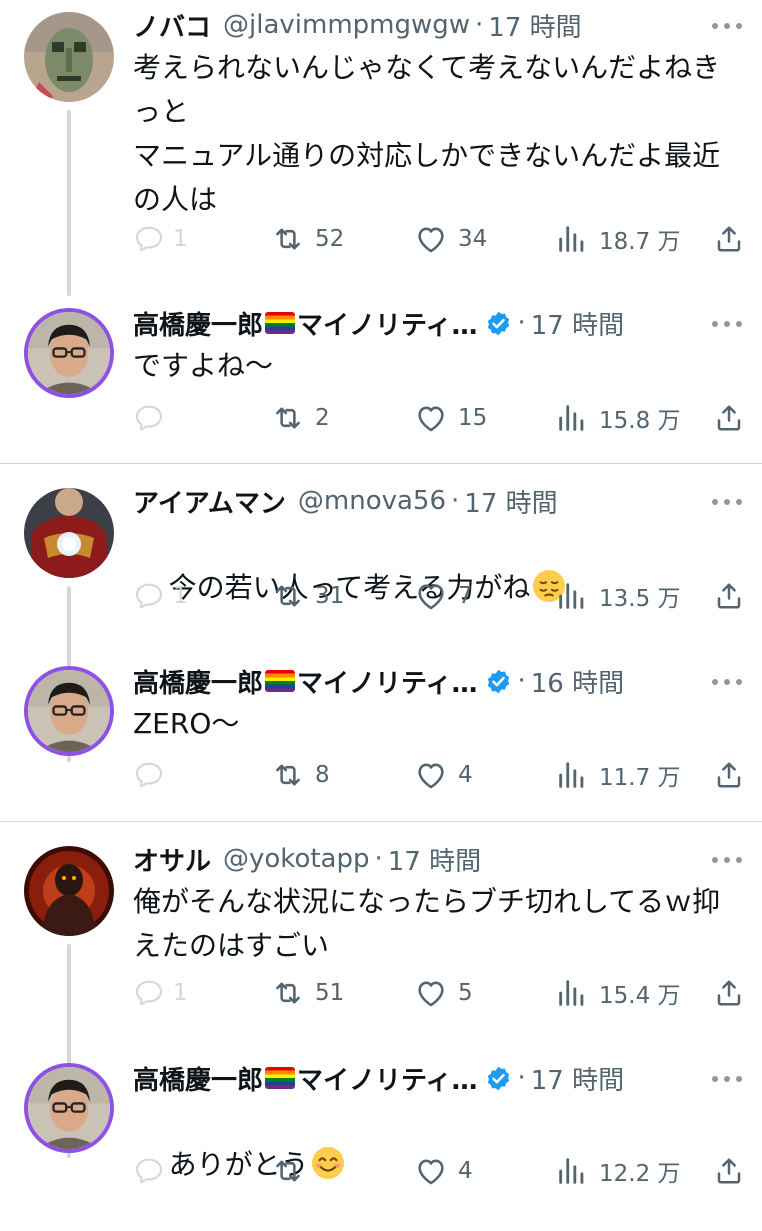  What do you see at coordinates (577, 681) in the screenshot?
I see `timestamp: 16 時間` at bounding box center [577, 681].